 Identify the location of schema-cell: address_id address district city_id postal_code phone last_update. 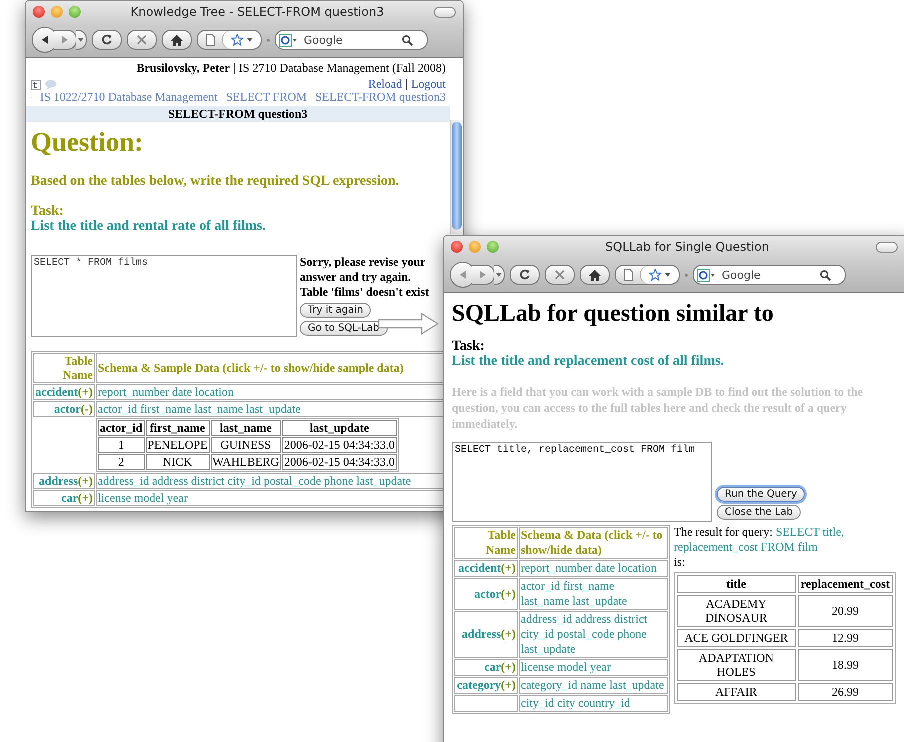
(270, 481).